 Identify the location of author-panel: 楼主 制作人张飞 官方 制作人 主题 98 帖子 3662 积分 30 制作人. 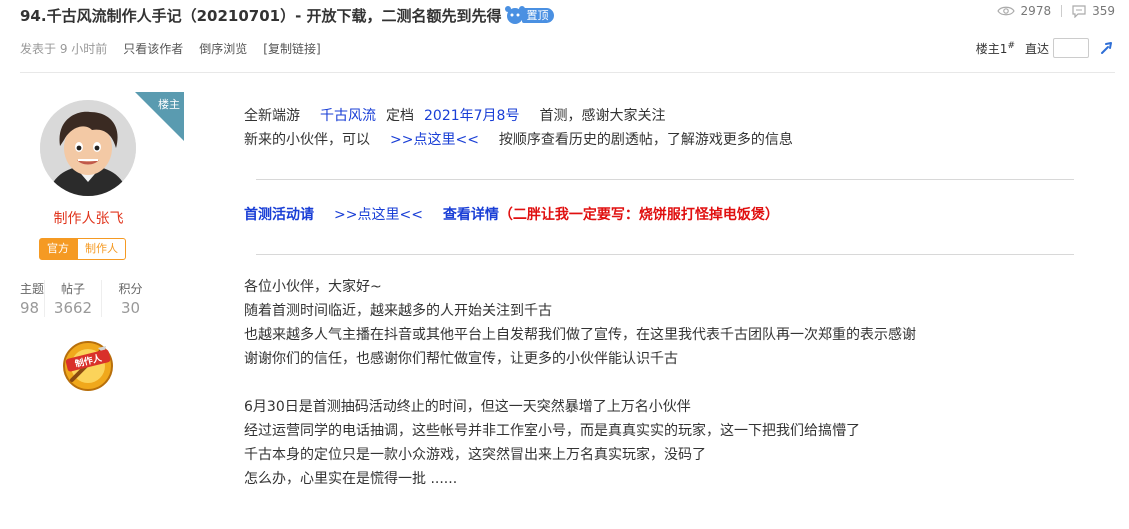
(102, 252).